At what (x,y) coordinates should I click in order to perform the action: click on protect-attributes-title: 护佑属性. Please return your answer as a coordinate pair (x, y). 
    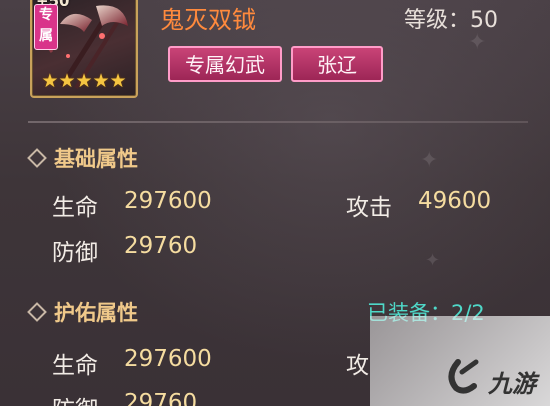
    Looking at the image, I should click on (82, 312).